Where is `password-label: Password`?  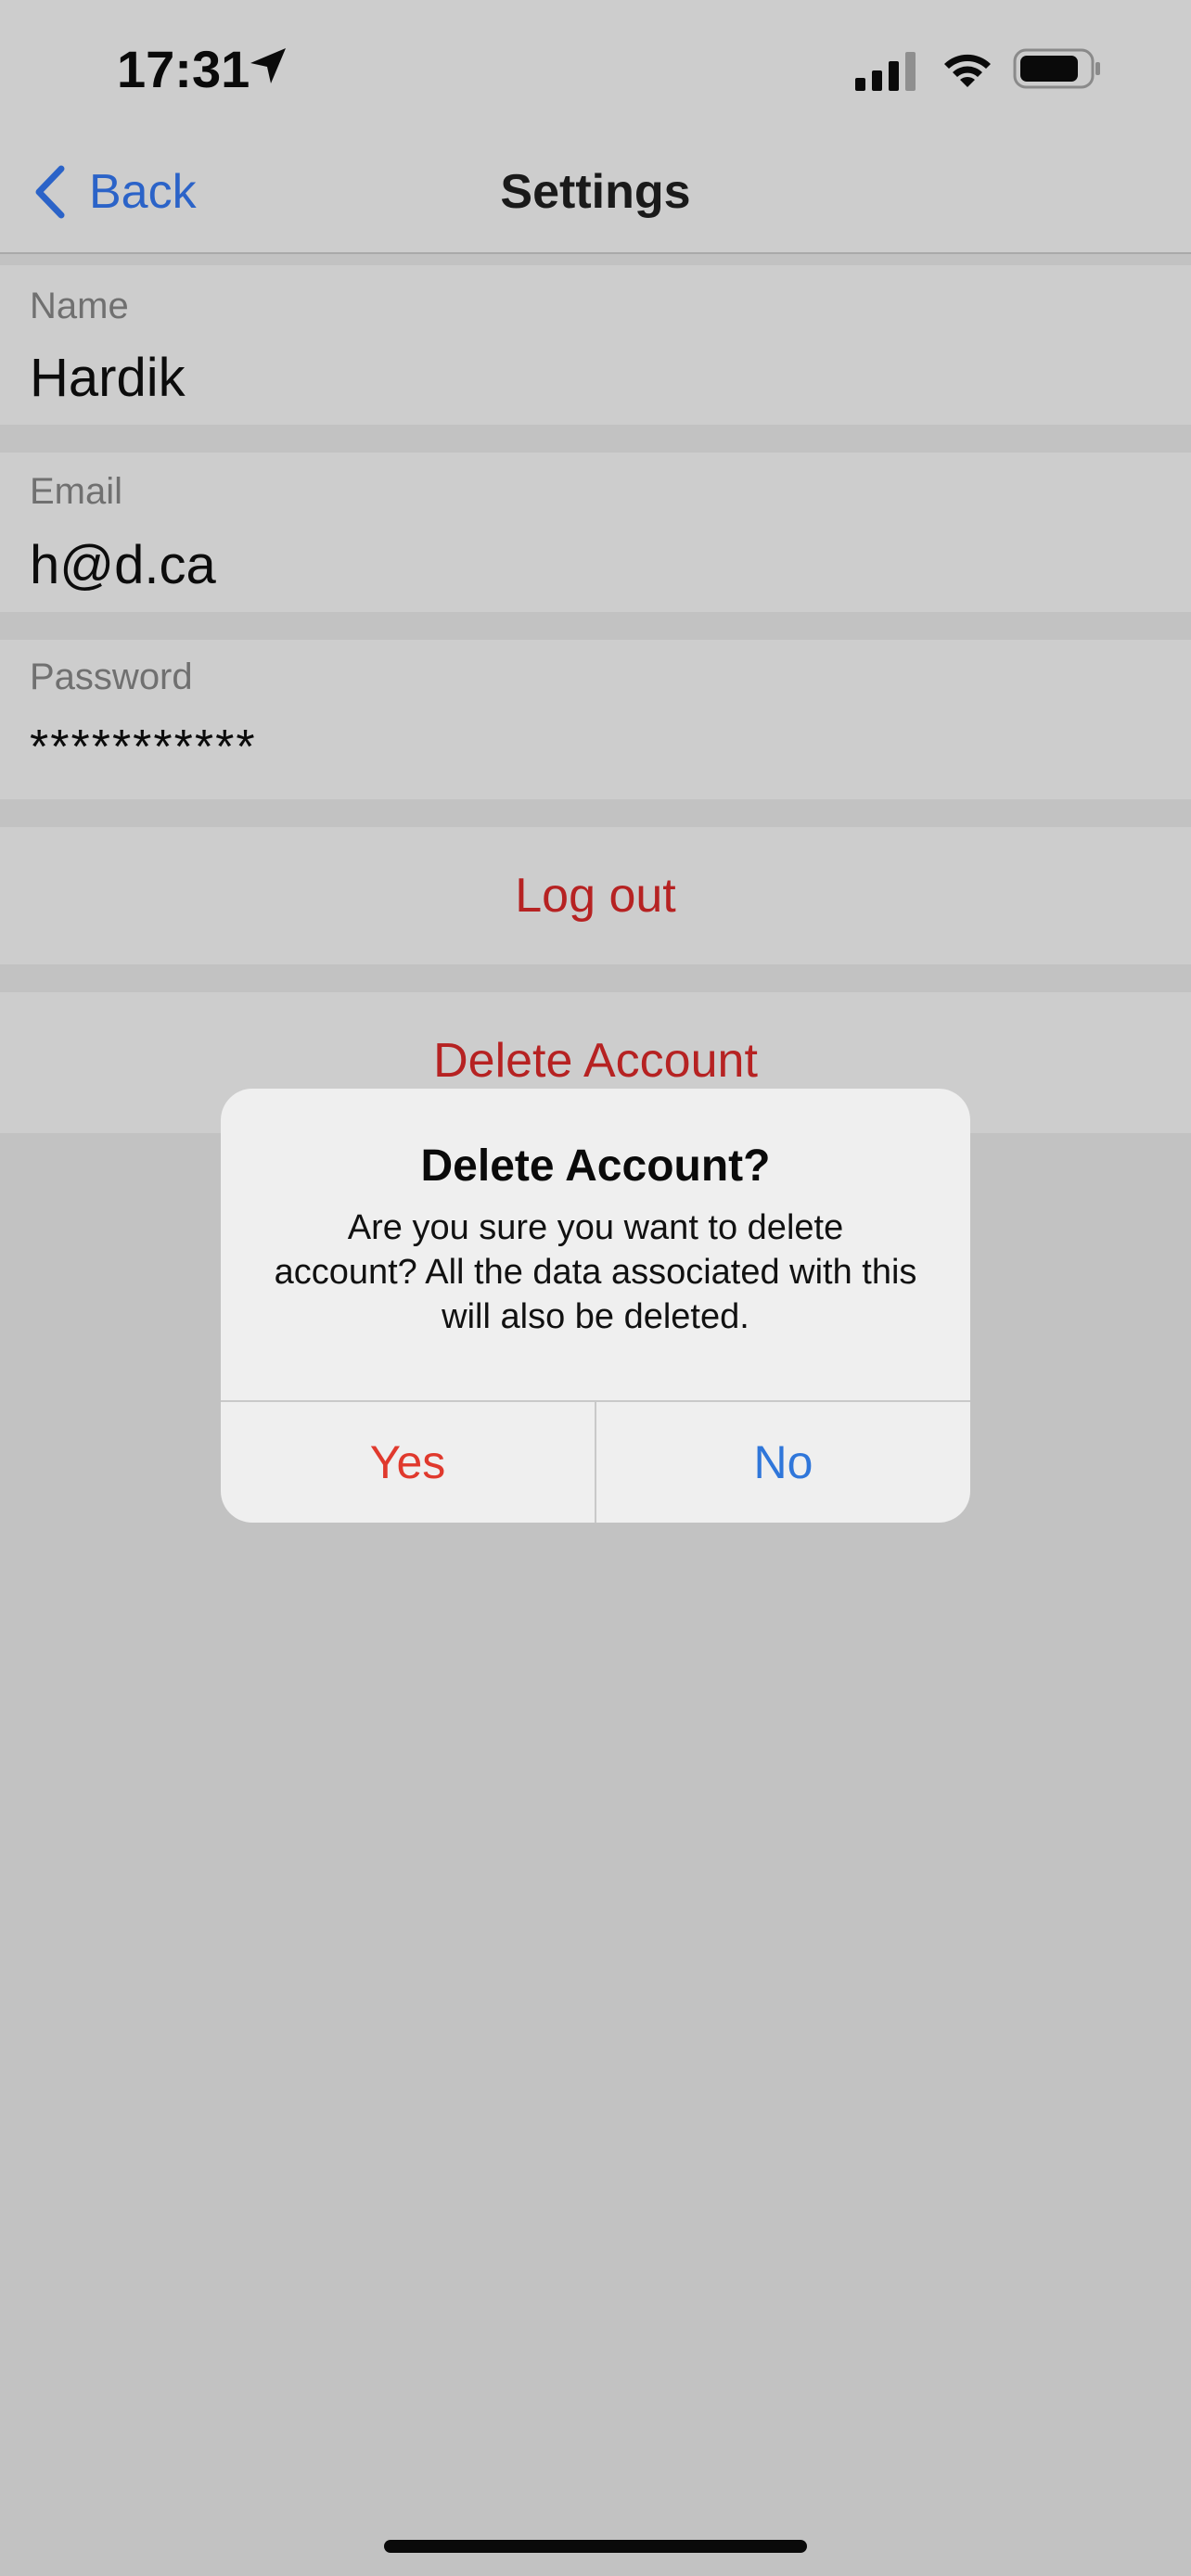 password-label: Password is located at coordinates (111, 677).